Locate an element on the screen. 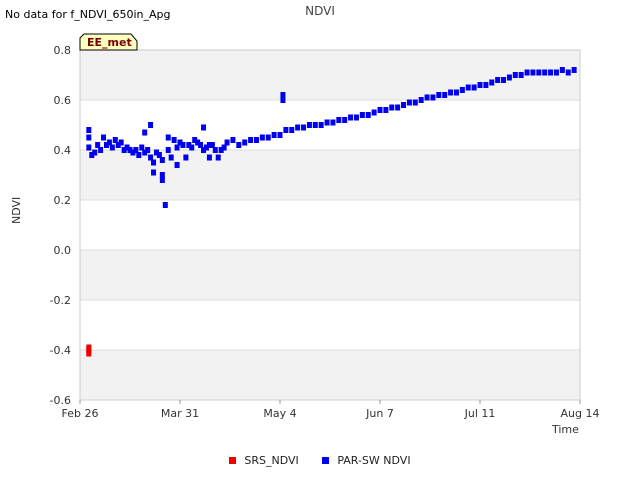  x-tick-label: Mar 31 is located at coordinates (180, 413).